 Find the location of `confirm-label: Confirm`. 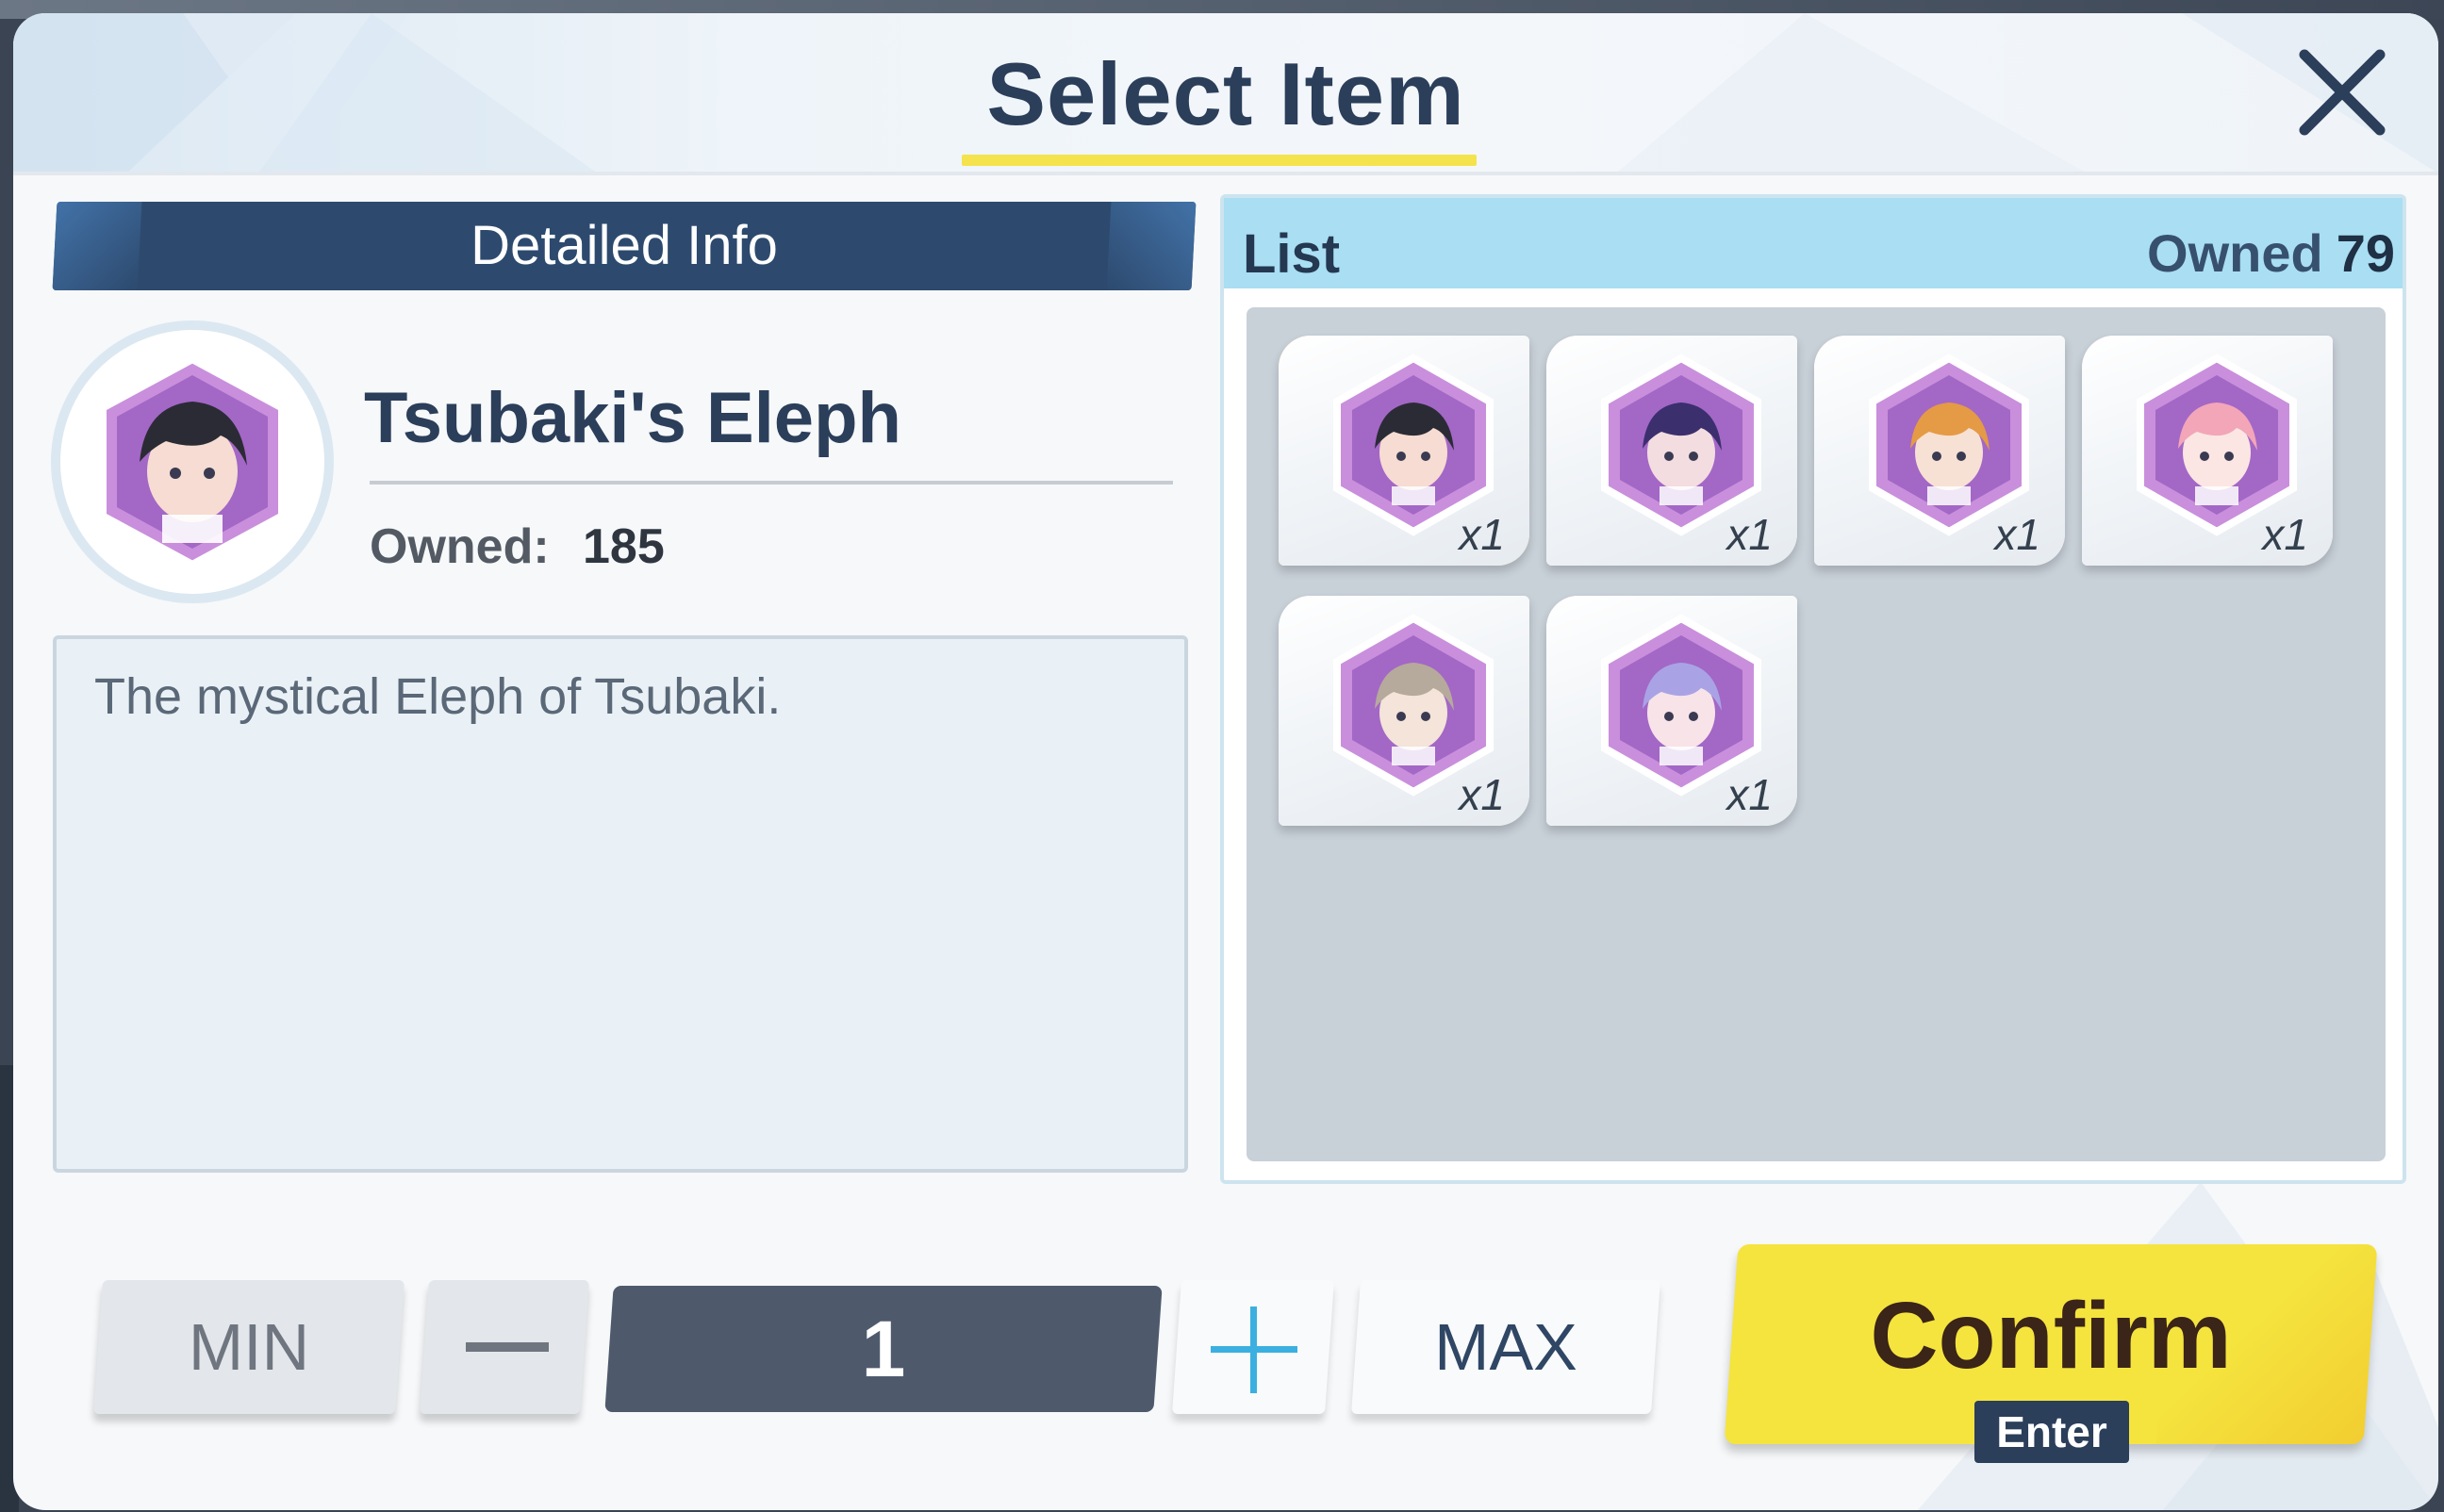

confirm-label: Confirm is located at coordinates (2051, 1336).